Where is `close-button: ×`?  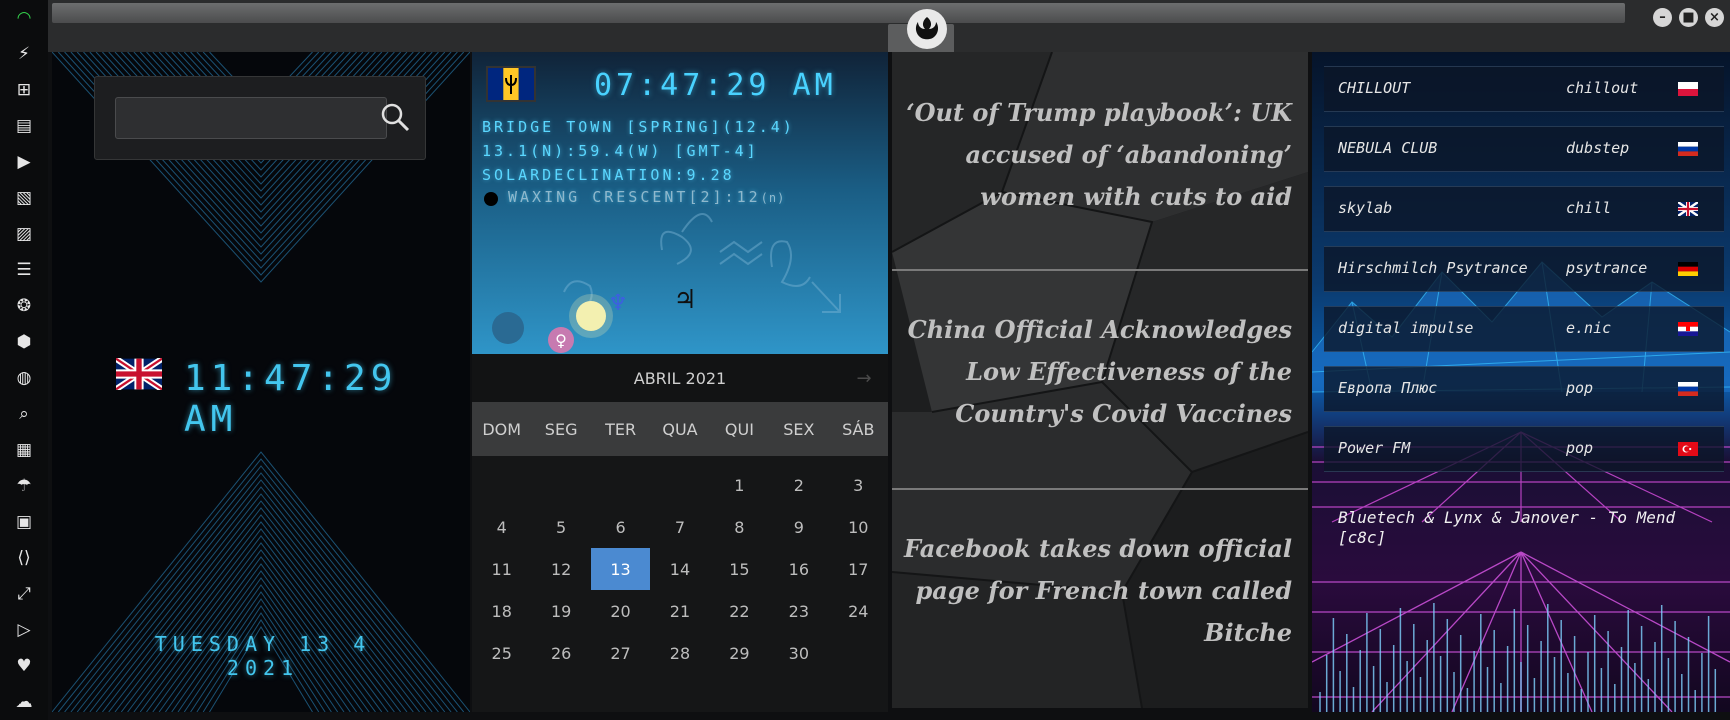
close-button: × is located at coordinates (1714, 17).